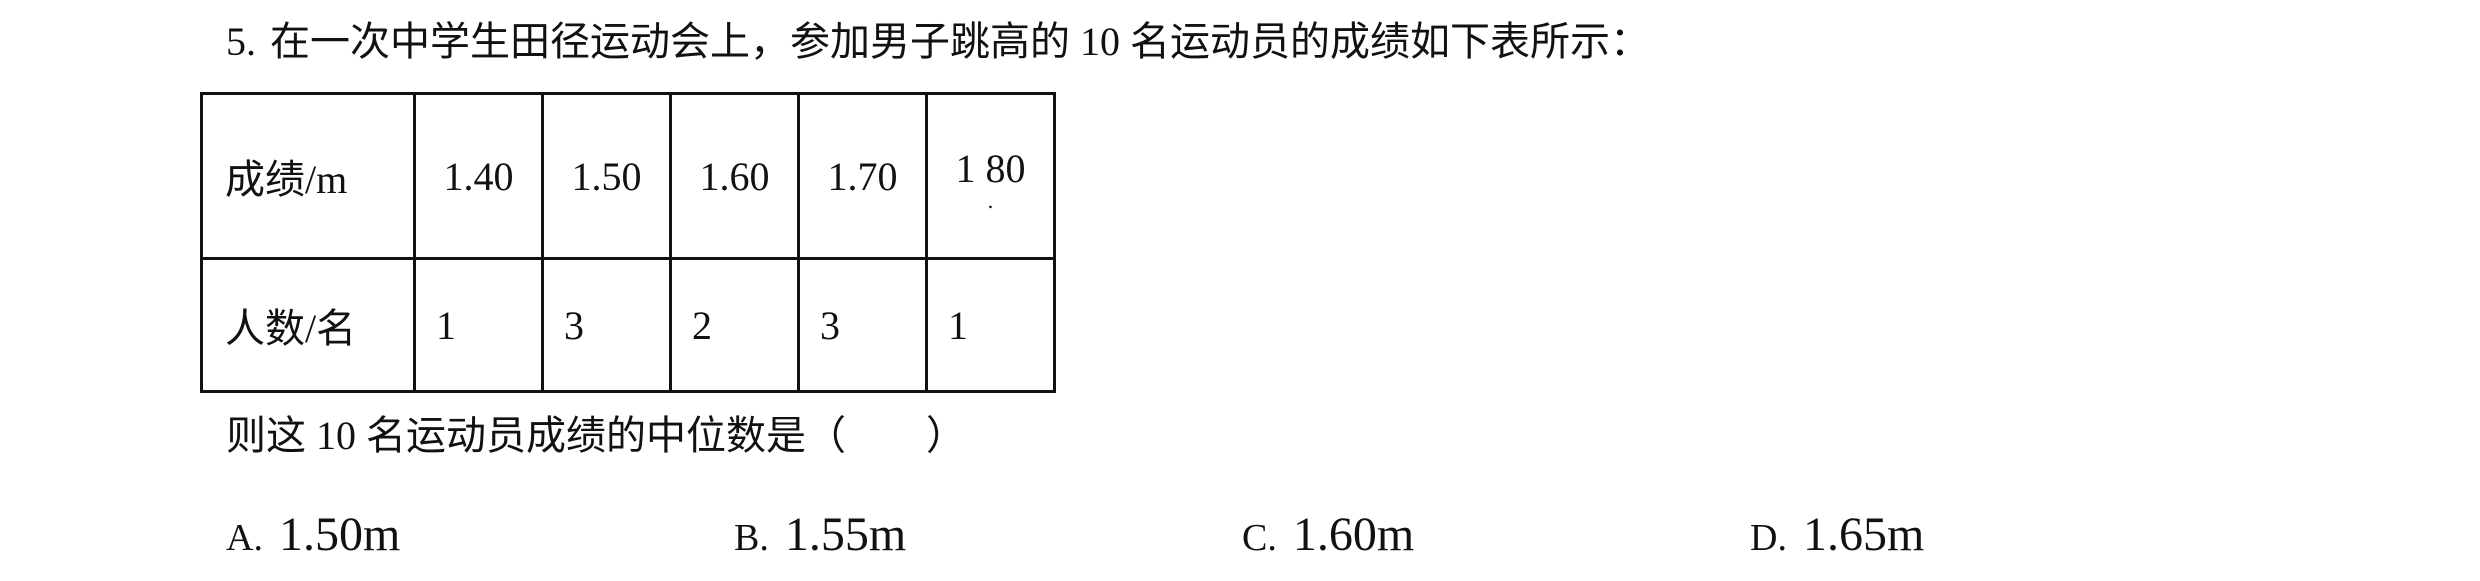 The height and width of the screenshot is (581, 2480). Describe the element at coordinates (1768, 538) in the screenshot. I see `option-letter: D.` at that location.